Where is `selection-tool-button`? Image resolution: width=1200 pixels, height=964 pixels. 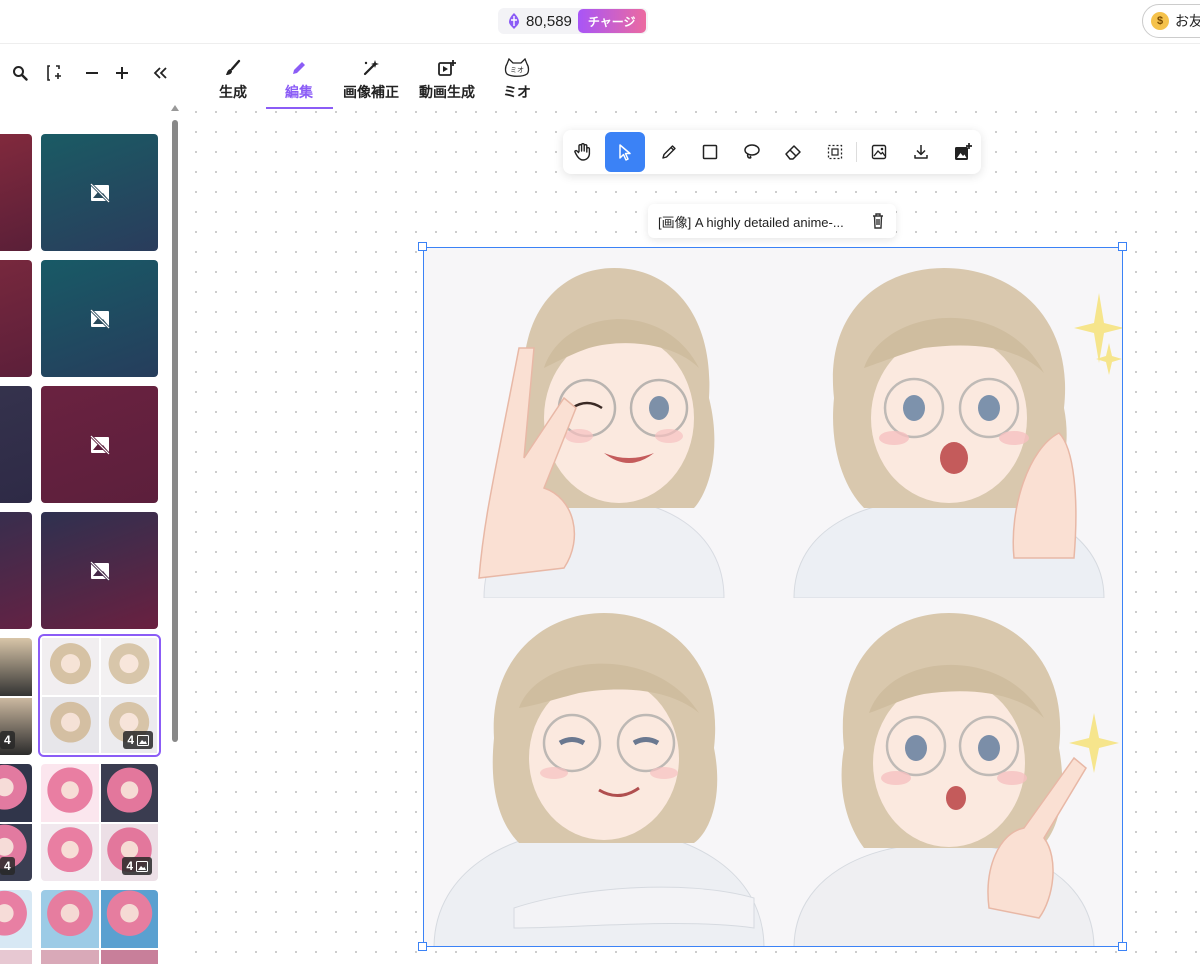
selection-tool-button is located at coordinates (835, 152).